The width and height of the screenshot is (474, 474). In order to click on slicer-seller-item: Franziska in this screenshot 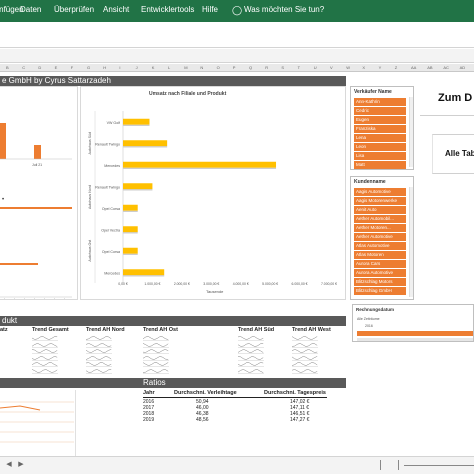, I will do `click(380, 129)`.